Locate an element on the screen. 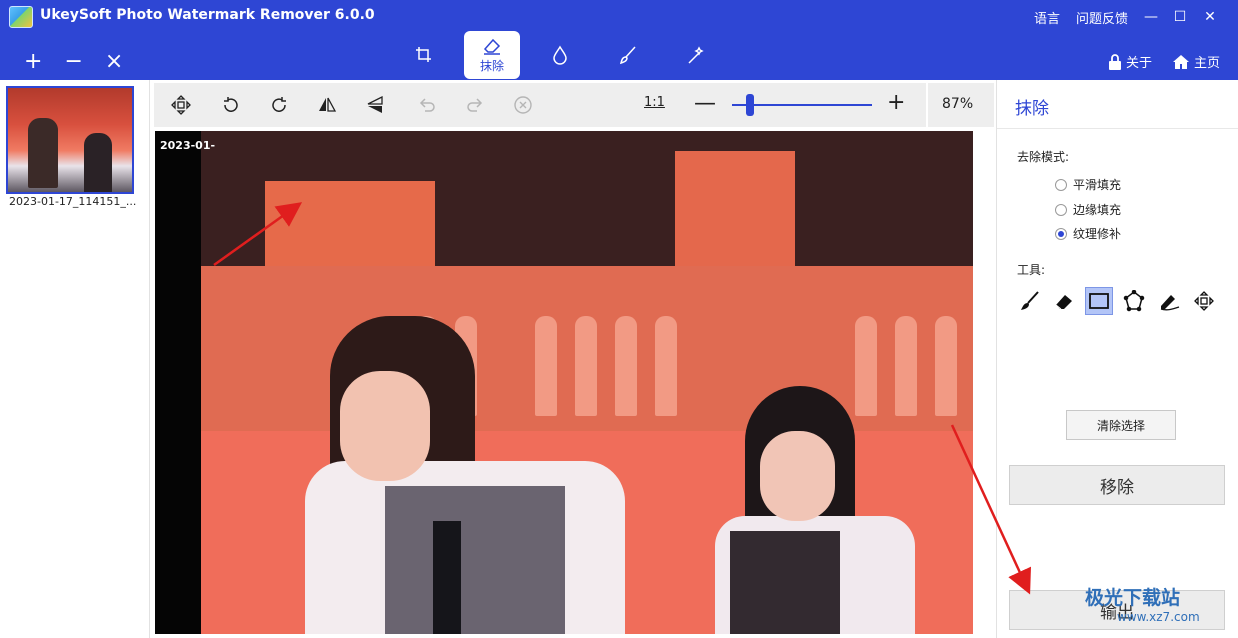 The height and width of the screenshot is (638, 1238). app-title: UkeySoft Photo Watermark Remover 6.0.0 is located at coordinates (207, 15).